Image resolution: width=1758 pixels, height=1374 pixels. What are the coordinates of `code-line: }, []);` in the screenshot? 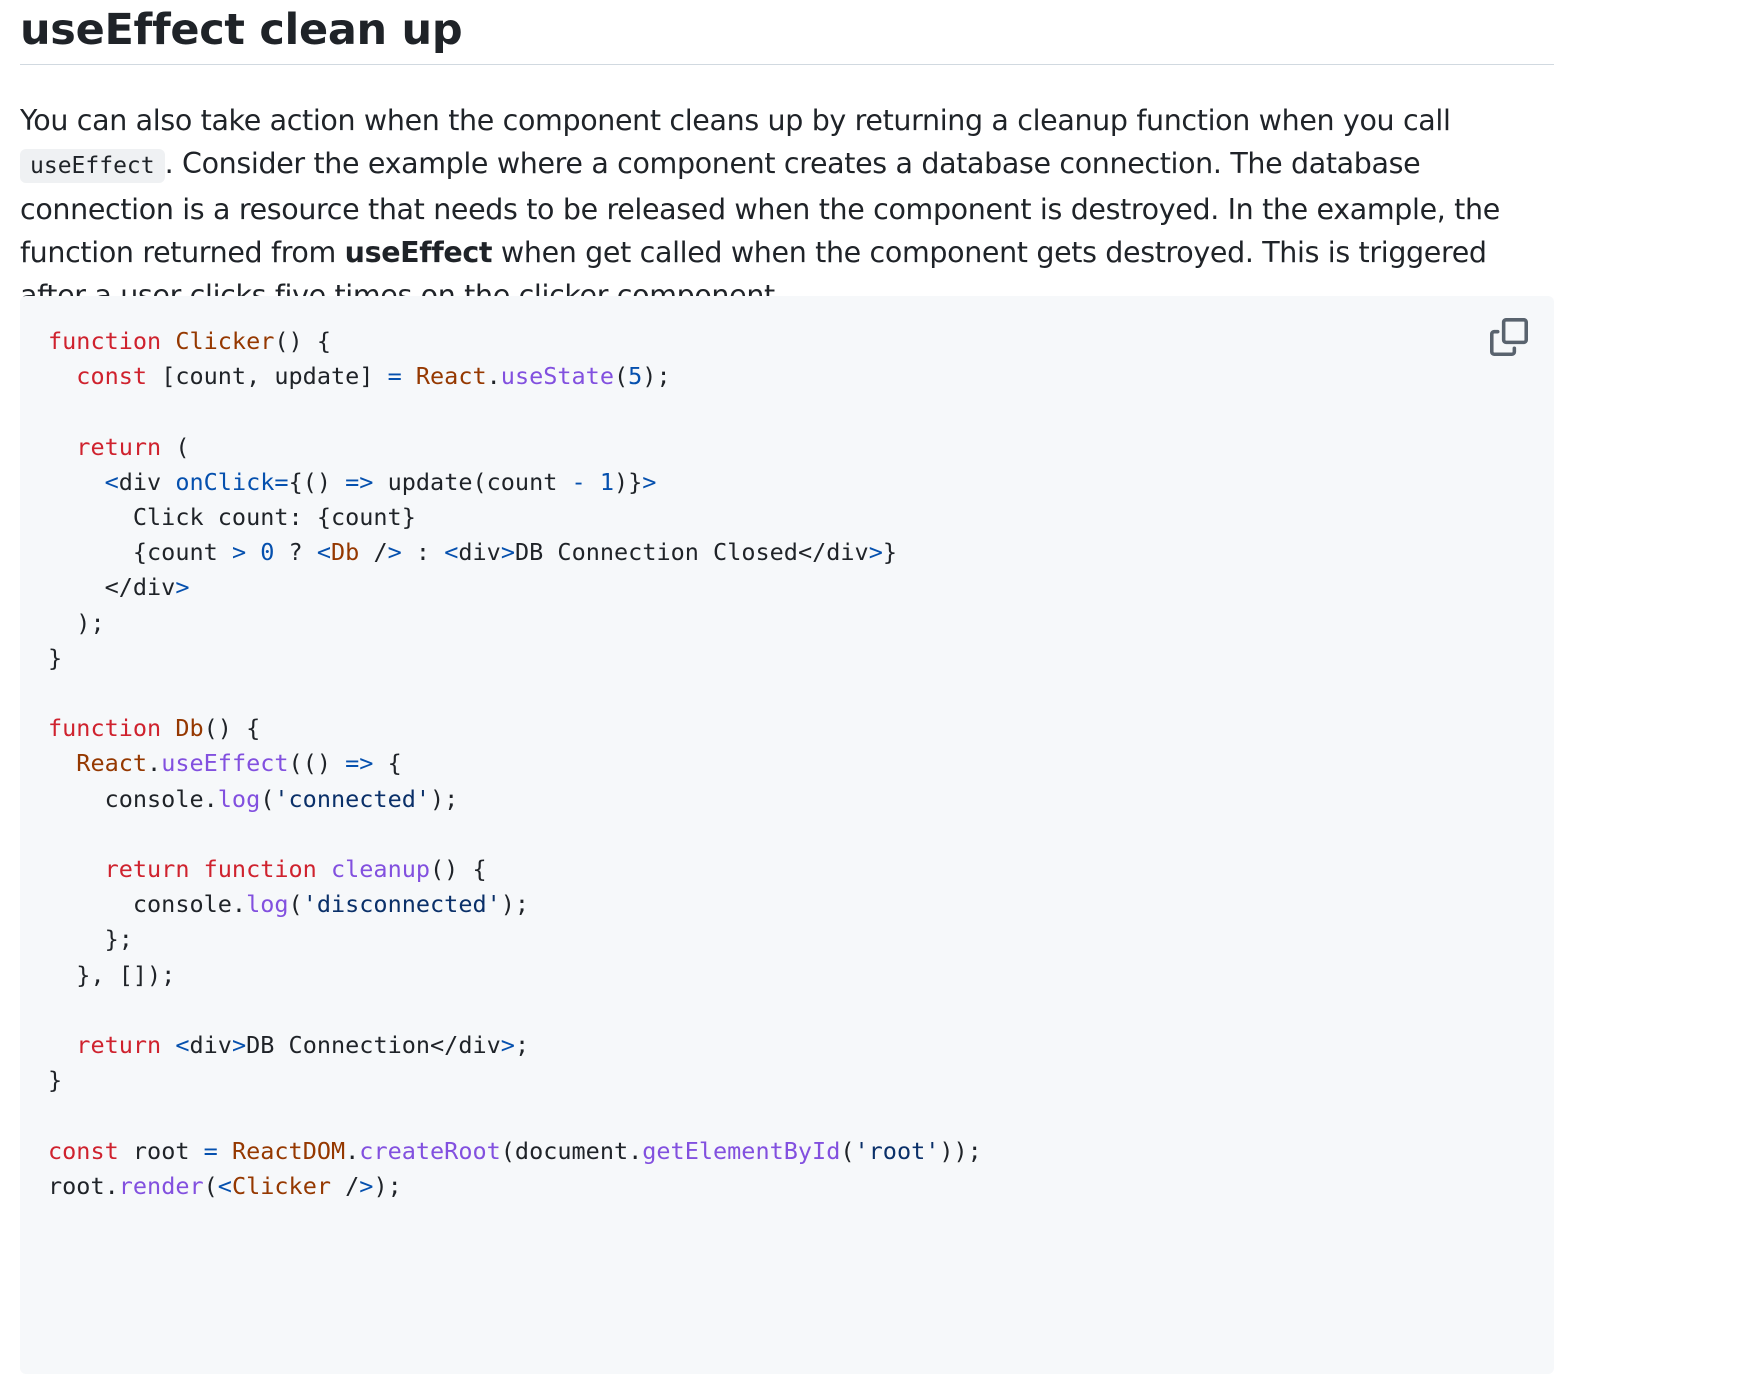 It's located at (515, 975).